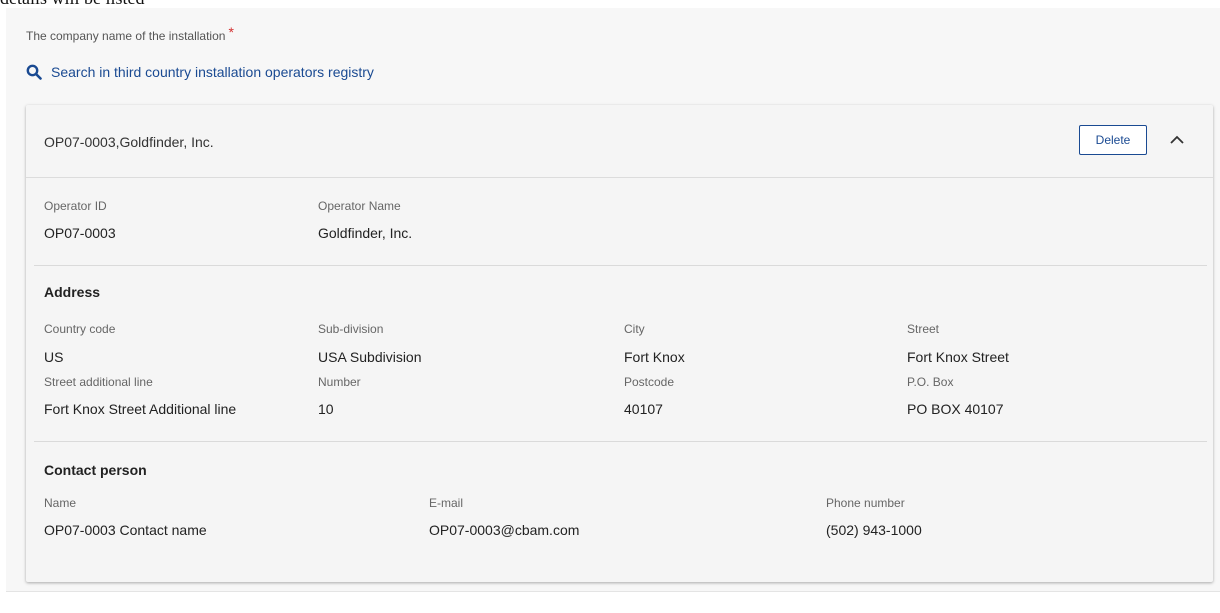 The height and width of the screenshot is (613, 1220). What do you see at coordinates (958, 357) in the screenshot?
I see `street-value: Fort Knox Street` at bounding box center [958, 357].